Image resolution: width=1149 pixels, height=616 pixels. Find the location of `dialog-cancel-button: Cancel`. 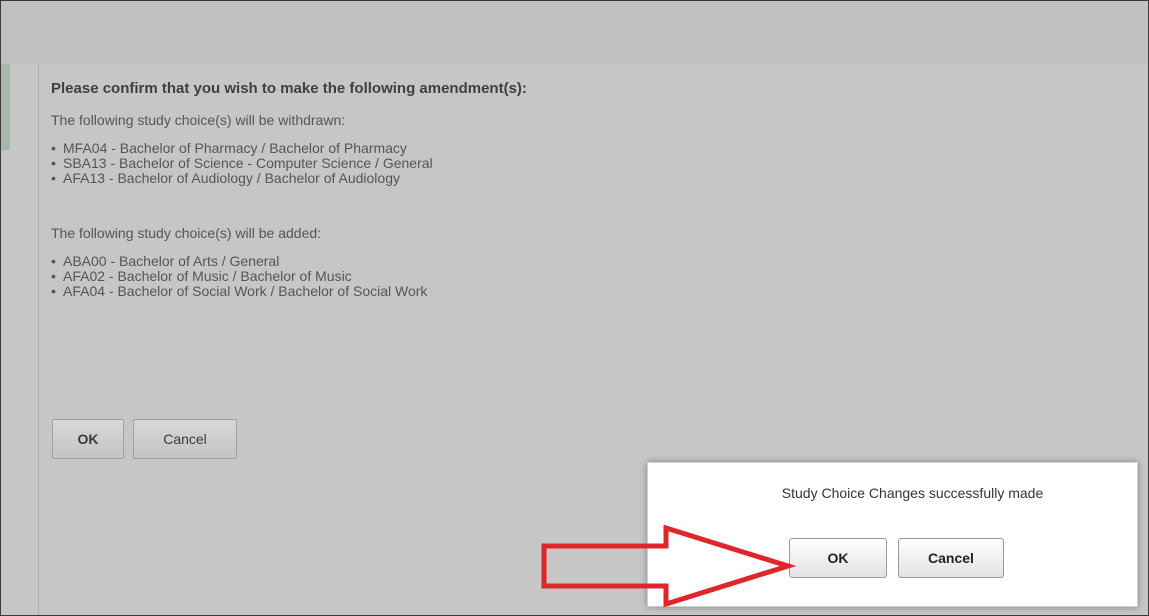

dialog-cancel-button: Cancel is located at coordinates (951, 558).